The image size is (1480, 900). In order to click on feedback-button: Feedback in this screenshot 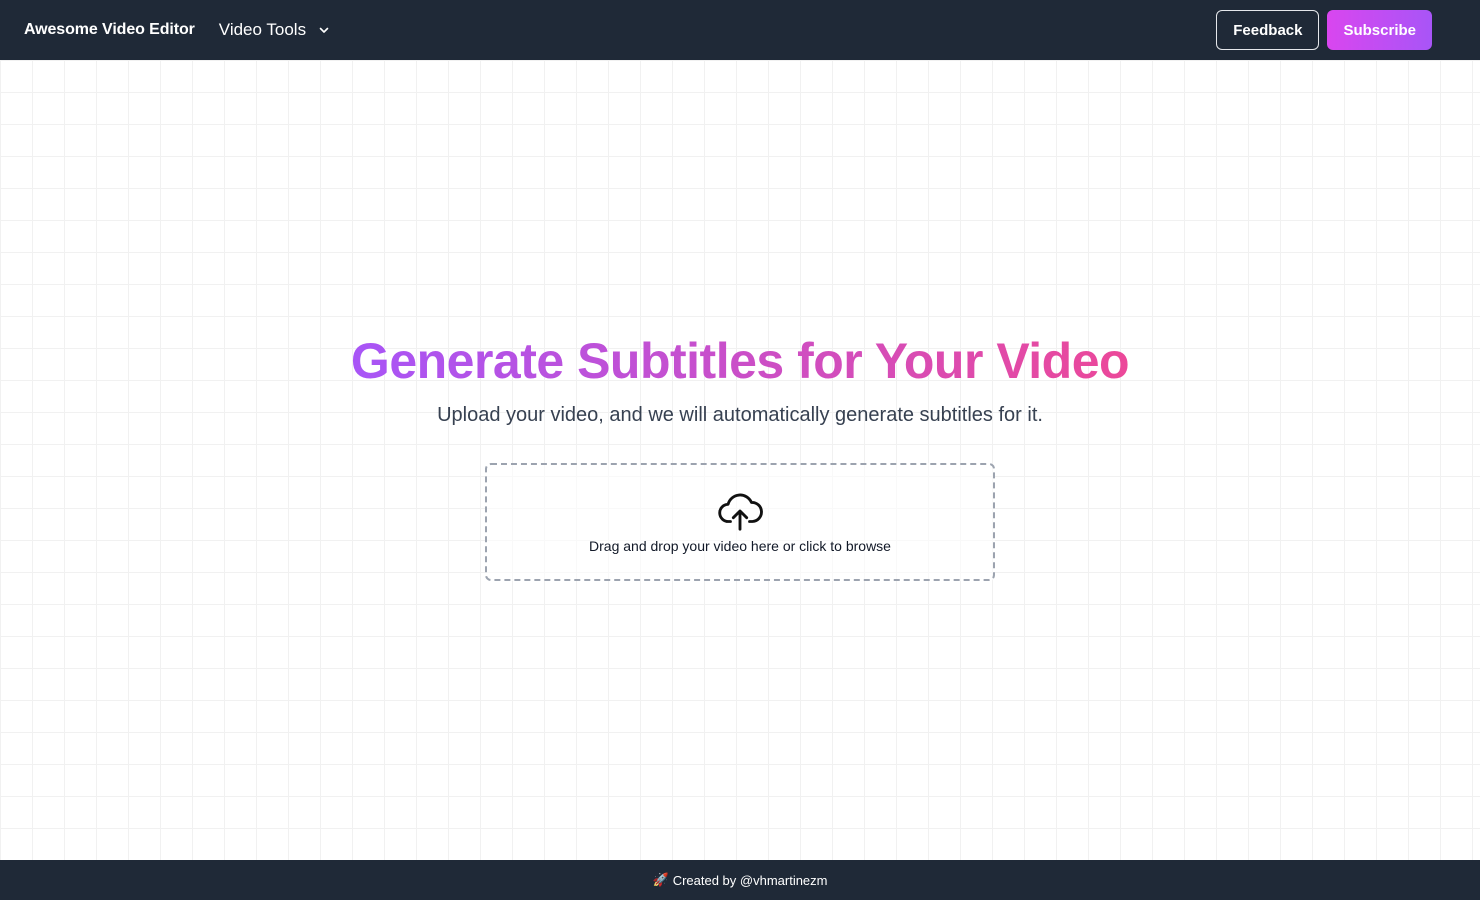, I will do `click(1268, 30)`.